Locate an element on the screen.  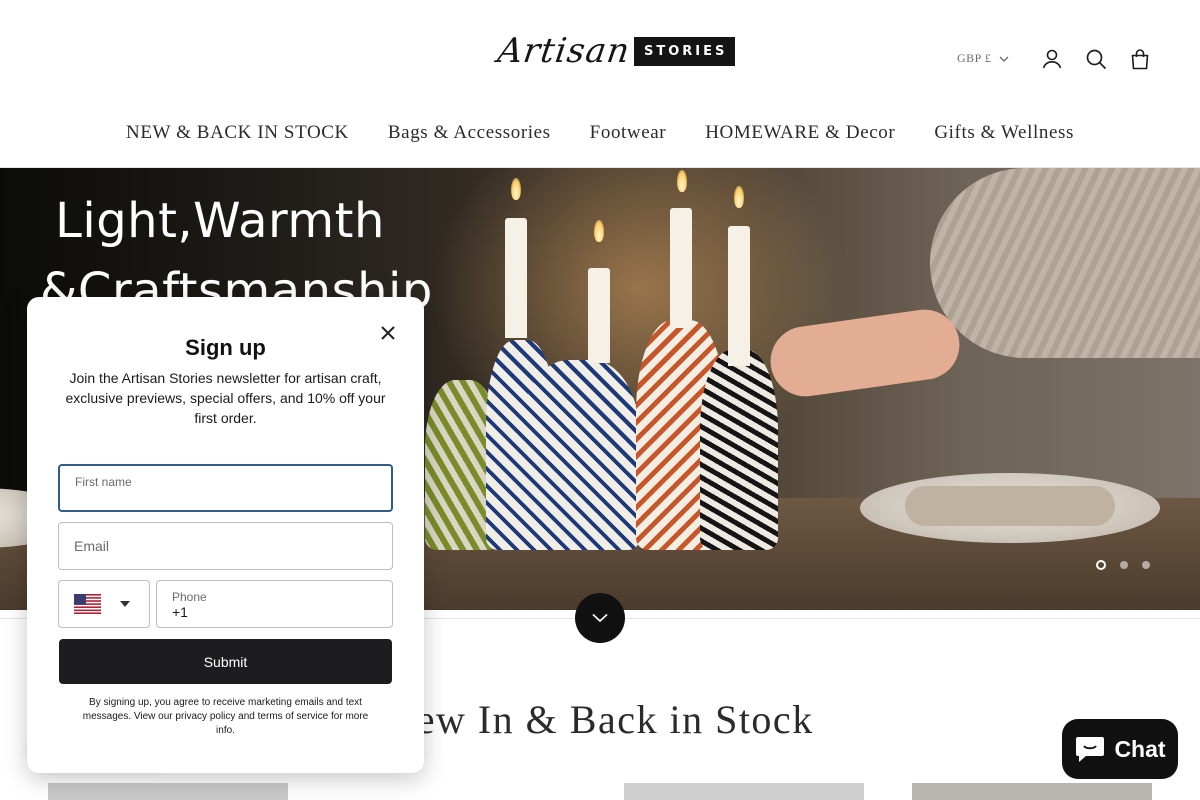
email-placeholder: Email is located at coordinates (92, 546).